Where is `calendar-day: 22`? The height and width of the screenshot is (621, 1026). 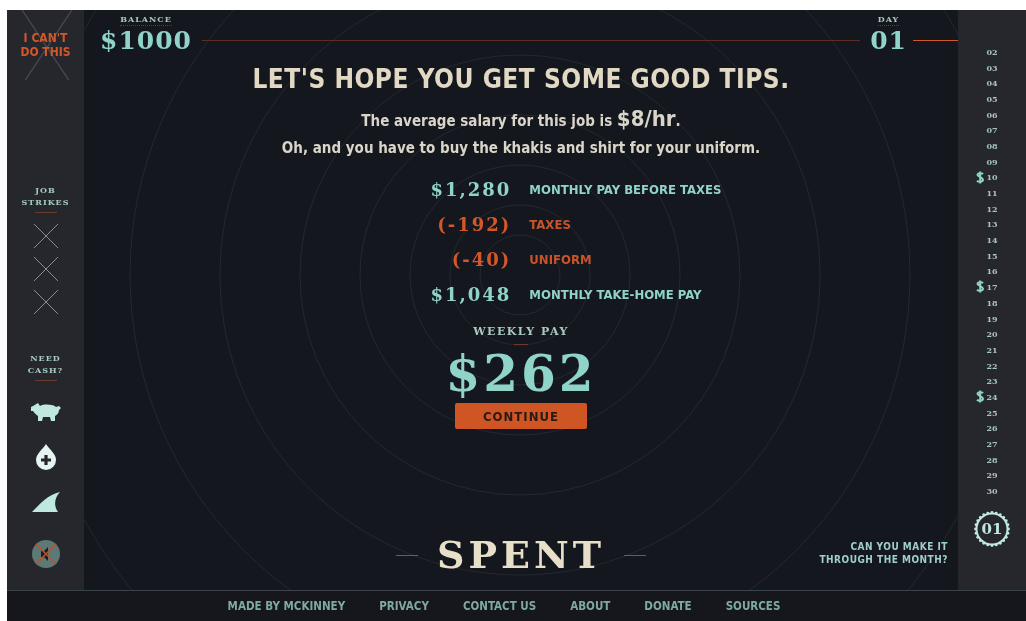 calendar-day: 22 is located at coordinates (992, 365).